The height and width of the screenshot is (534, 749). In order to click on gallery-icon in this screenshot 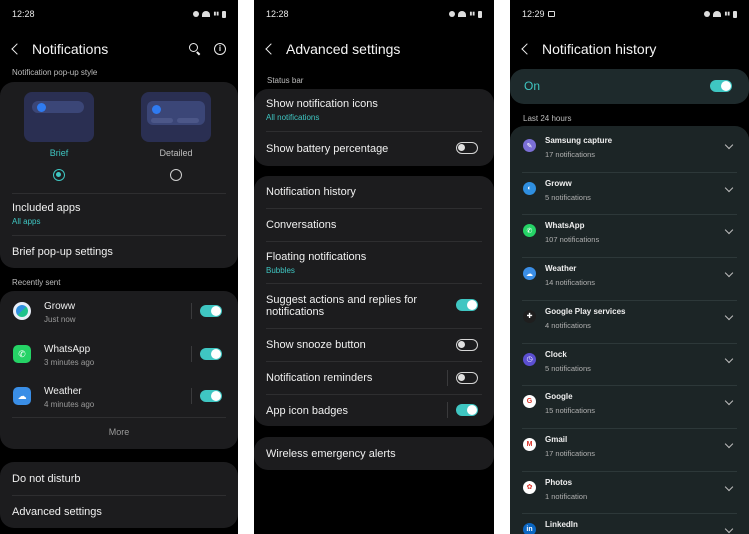, I will do `click(551, 14)`.